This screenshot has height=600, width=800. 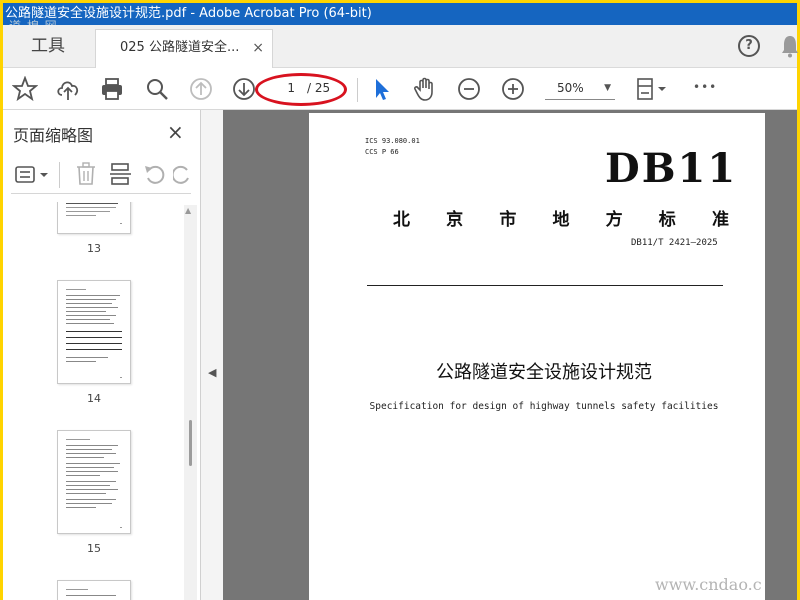 What do you see at coordinates (190, 443) in the screenshot?
I see `scrollbar-thumb` at bounding box center [190, 443].